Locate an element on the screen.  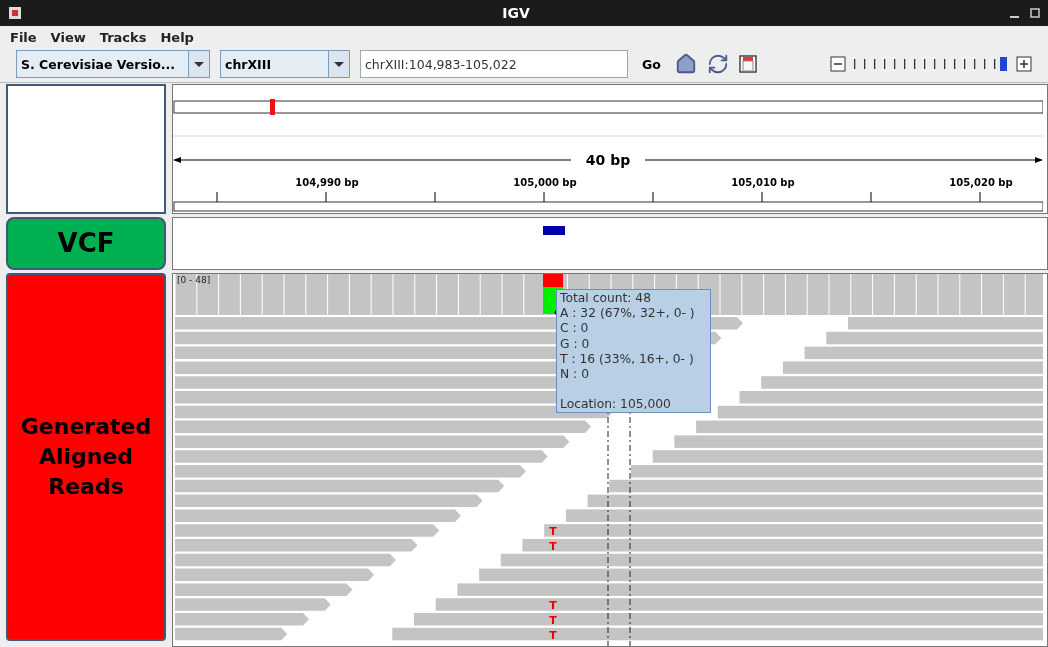
tooltip-line: A : 32 (67%, 32+, 0- ) is located at coordinates (628, 314).